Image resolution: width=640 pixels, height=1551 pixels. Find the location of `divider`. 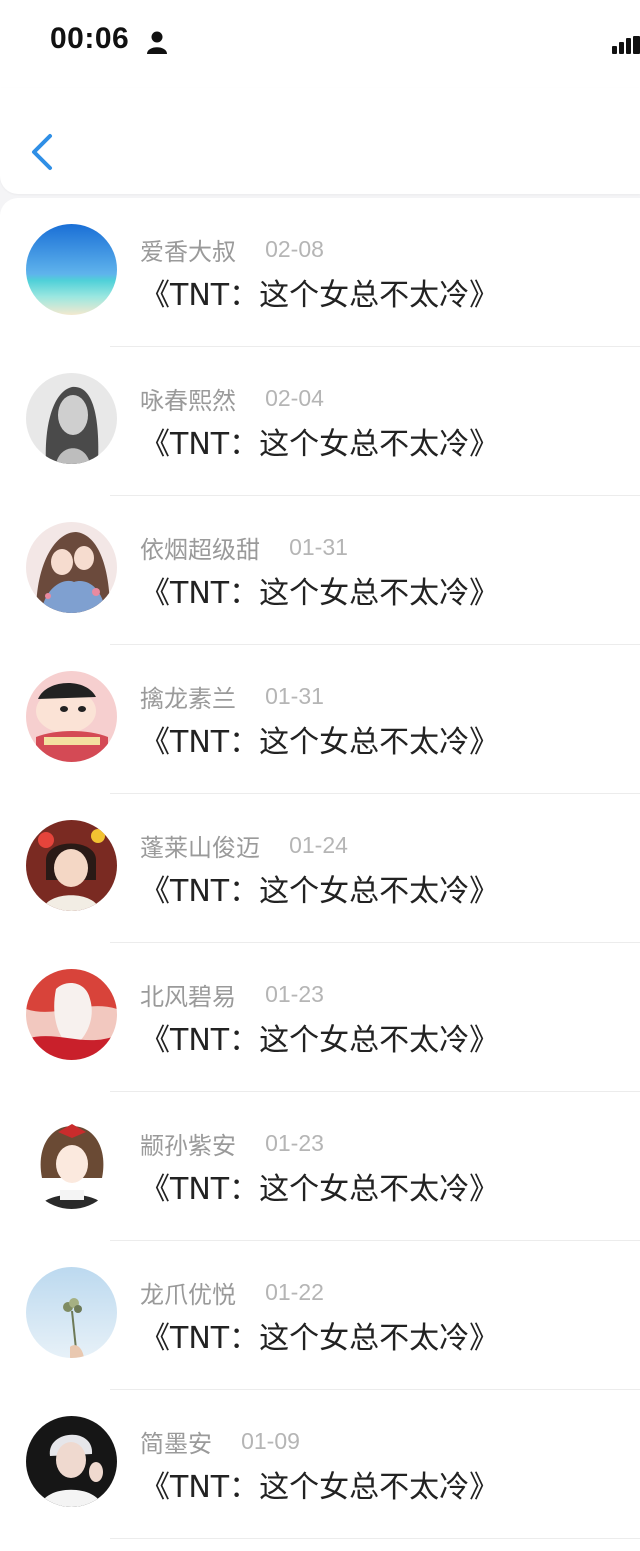

divider is located at coordinates (375, 1538).